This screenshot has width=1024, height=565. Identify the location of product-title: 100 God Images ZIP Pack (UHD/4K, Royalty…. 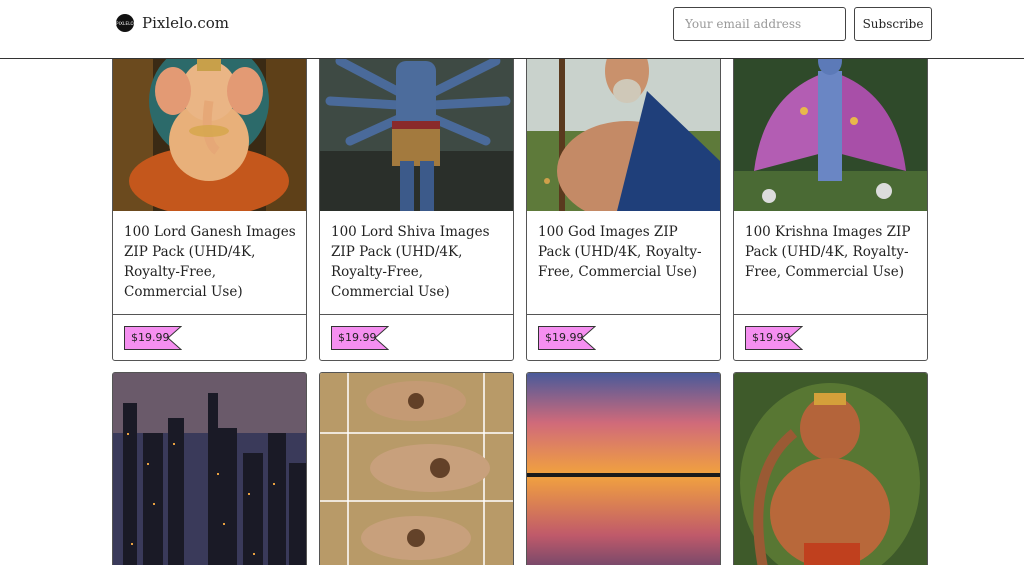
(626, 252).